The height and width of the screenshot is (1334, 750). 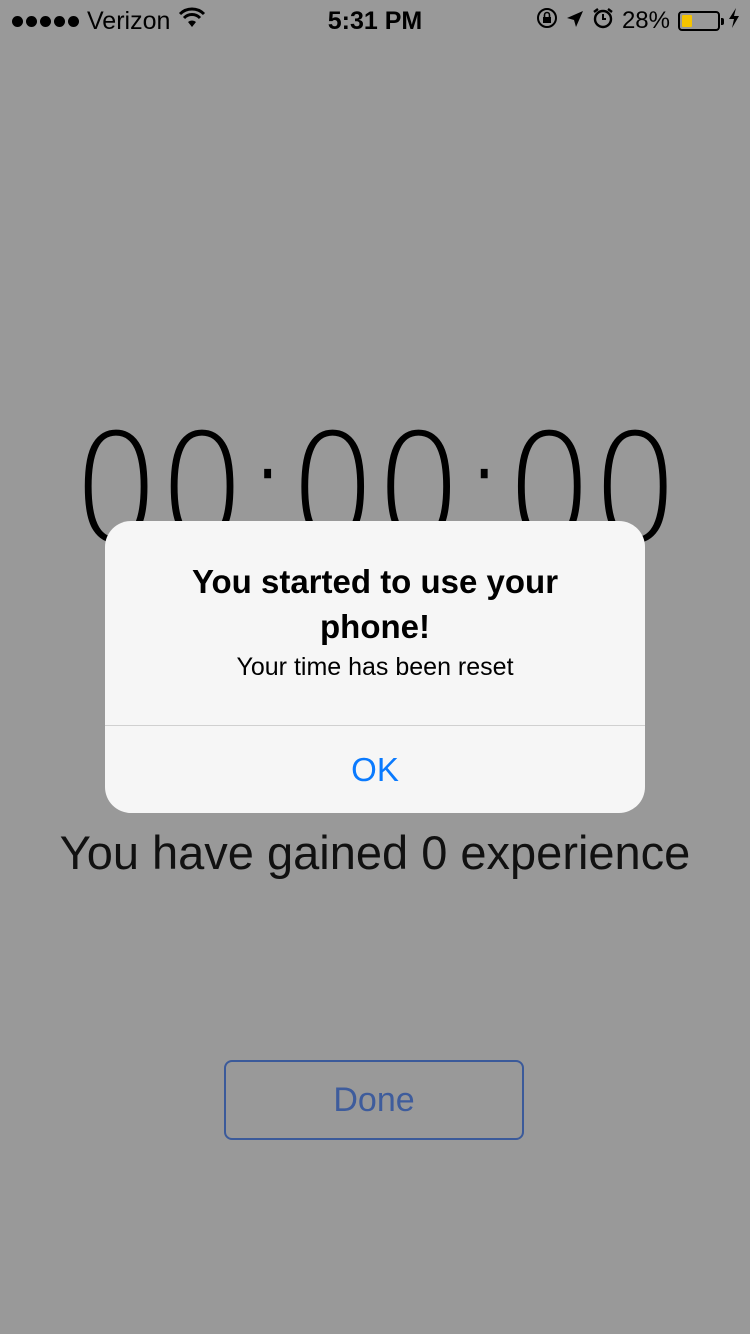 I want to click on done-button: Done, so click(x=374, y=1100).